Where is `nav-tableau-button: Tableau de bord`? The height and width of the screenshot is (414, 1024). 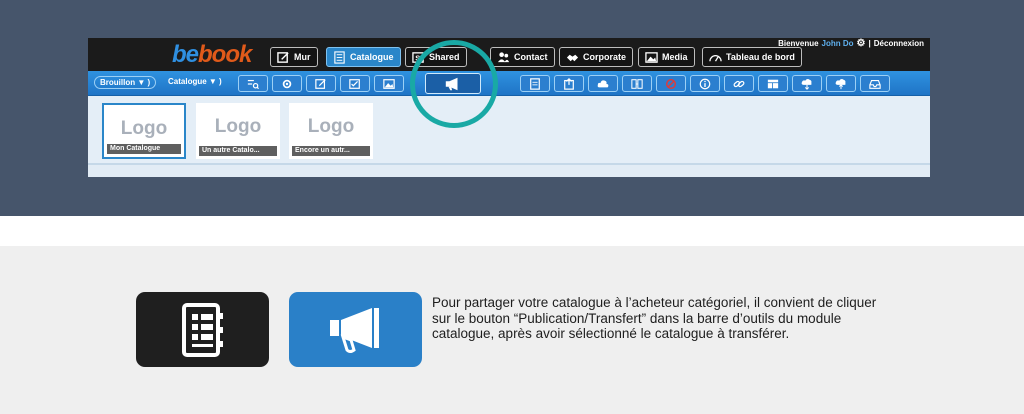 nav-tableau-button: Tableau de bord is located at coordinates (752, 57).